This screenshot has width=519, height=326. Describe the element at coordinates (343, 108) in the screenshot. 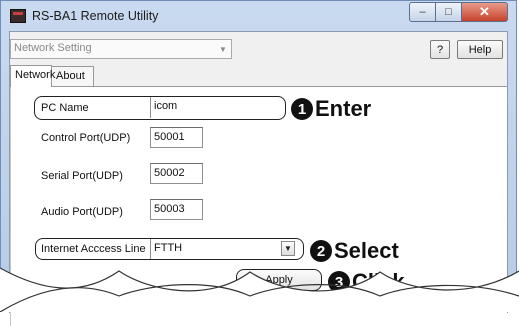

I see `callout-enter-text: Enter` at that location.